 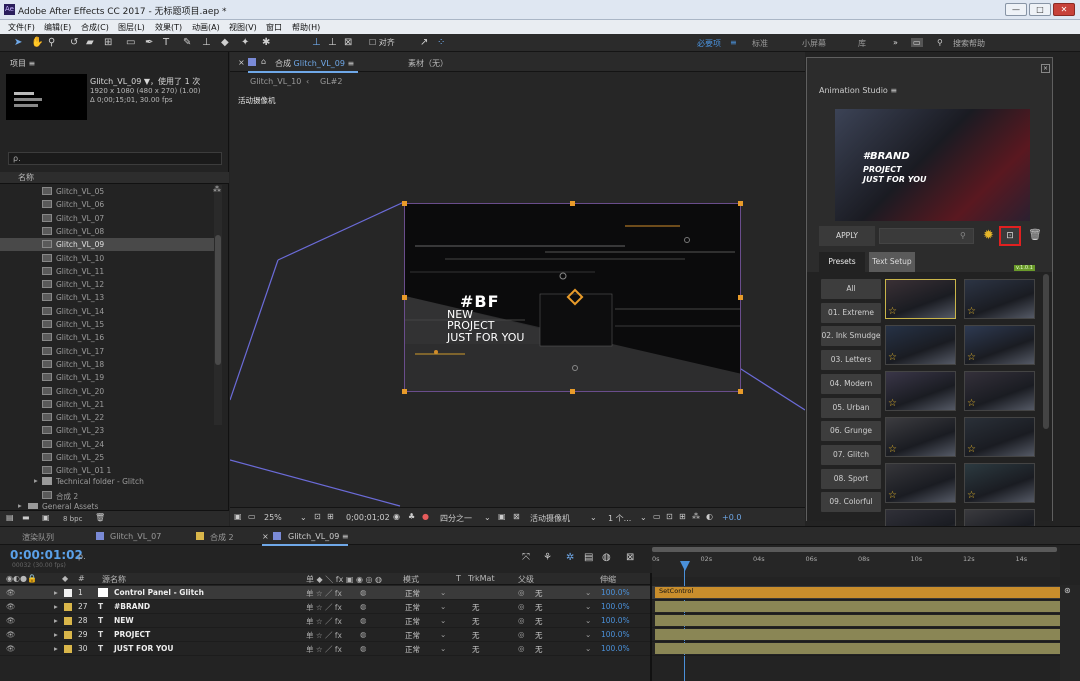 I want to click on shy-layers-icon: ✲, so click(x=570, y=557).